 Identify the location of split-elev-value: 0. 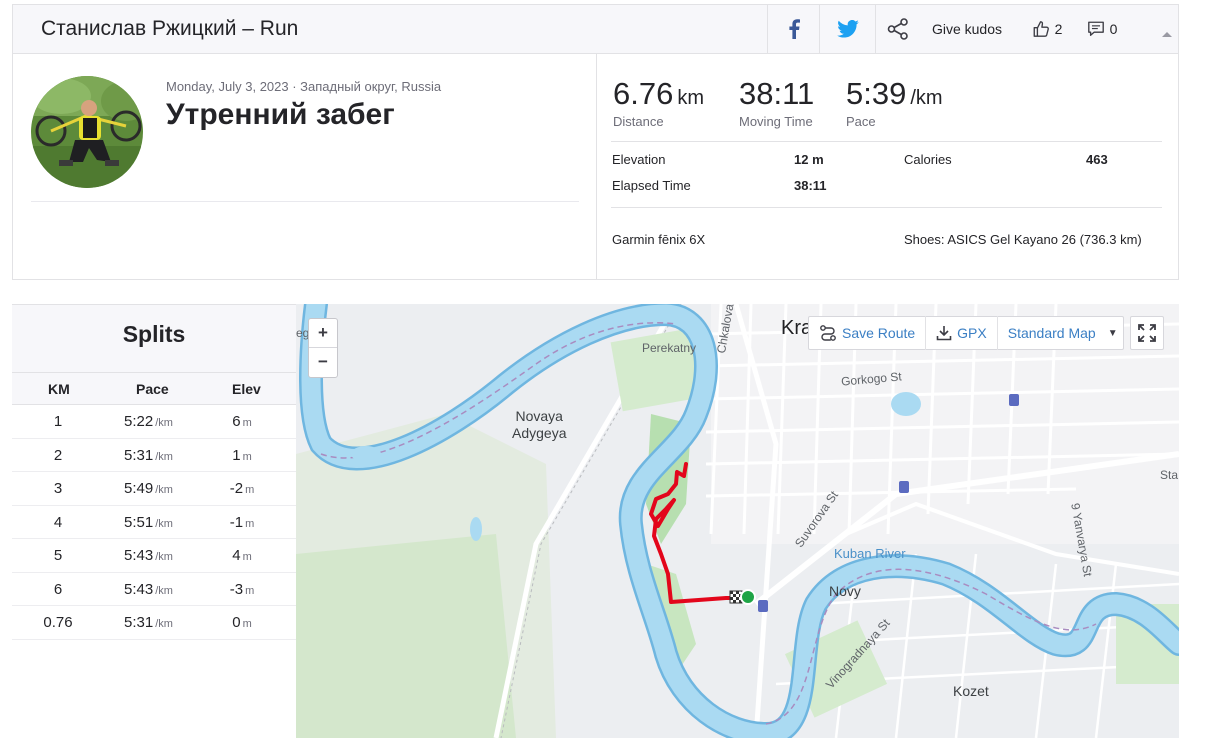
(236, 622).